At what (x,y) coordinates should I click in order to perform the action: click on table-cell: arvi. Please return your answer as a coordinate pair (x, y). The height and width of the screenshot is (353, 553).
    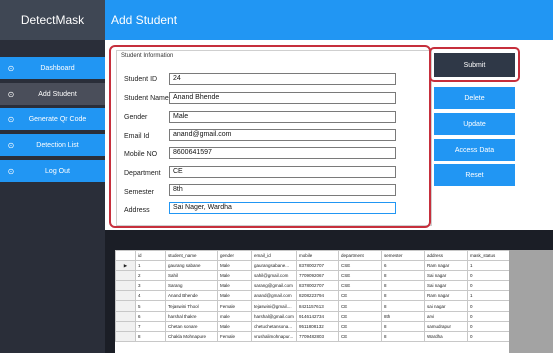
    Looking at the image, I should click on (446, 316).